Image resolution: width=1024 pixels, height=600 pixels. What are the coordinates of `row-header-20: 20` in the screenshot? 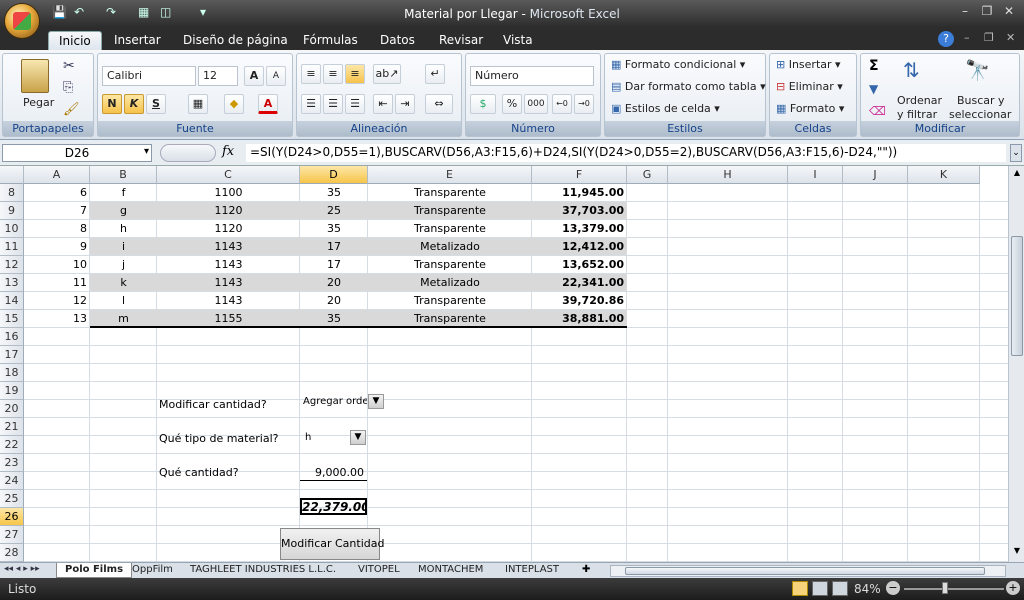 It's located at (12, 409).